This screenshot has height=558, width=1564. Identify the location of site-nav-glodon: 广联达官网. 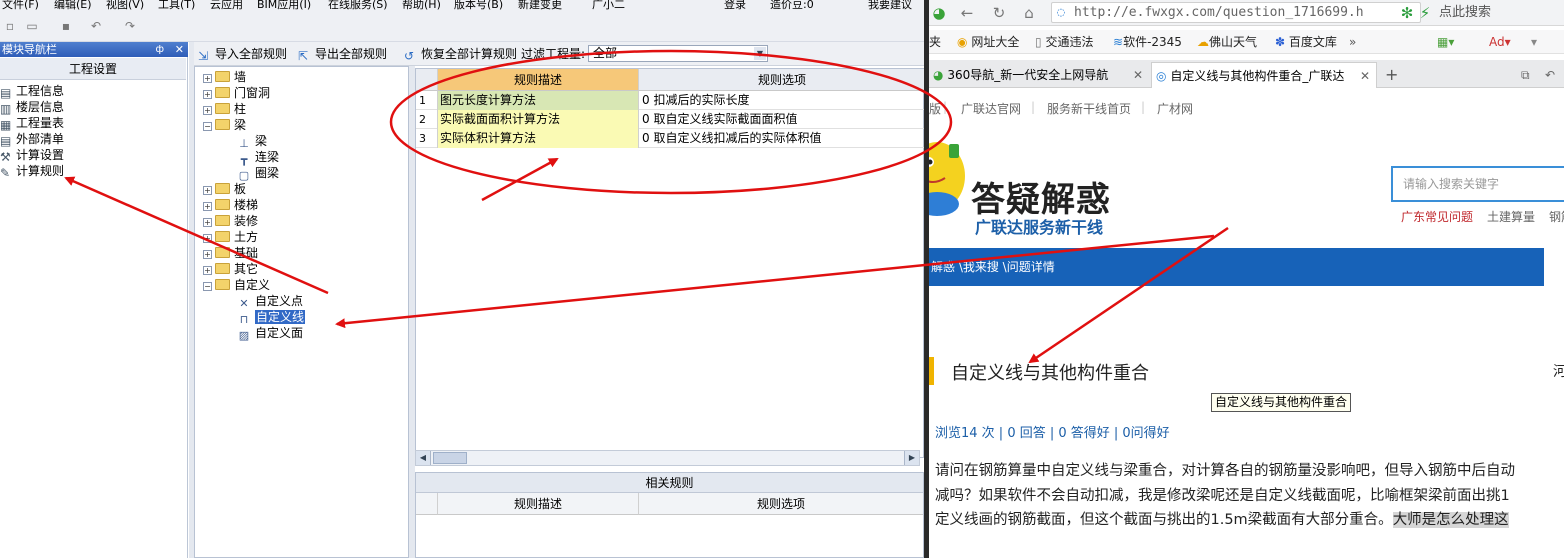
(991, 108).